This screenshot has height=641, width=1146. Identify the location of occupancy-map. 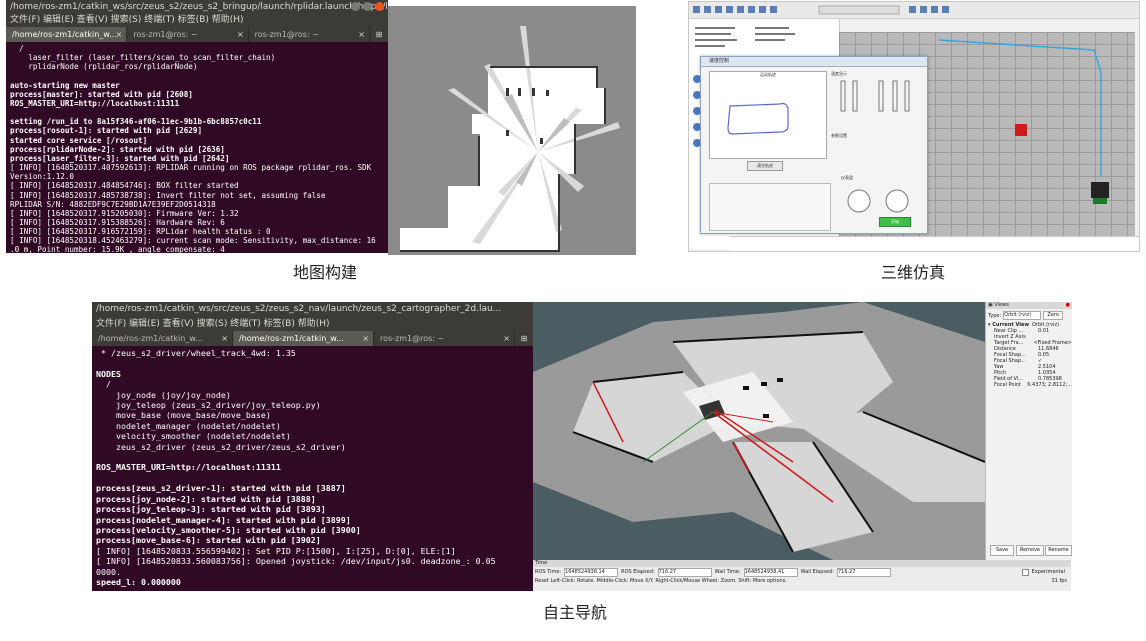
(512, 130).